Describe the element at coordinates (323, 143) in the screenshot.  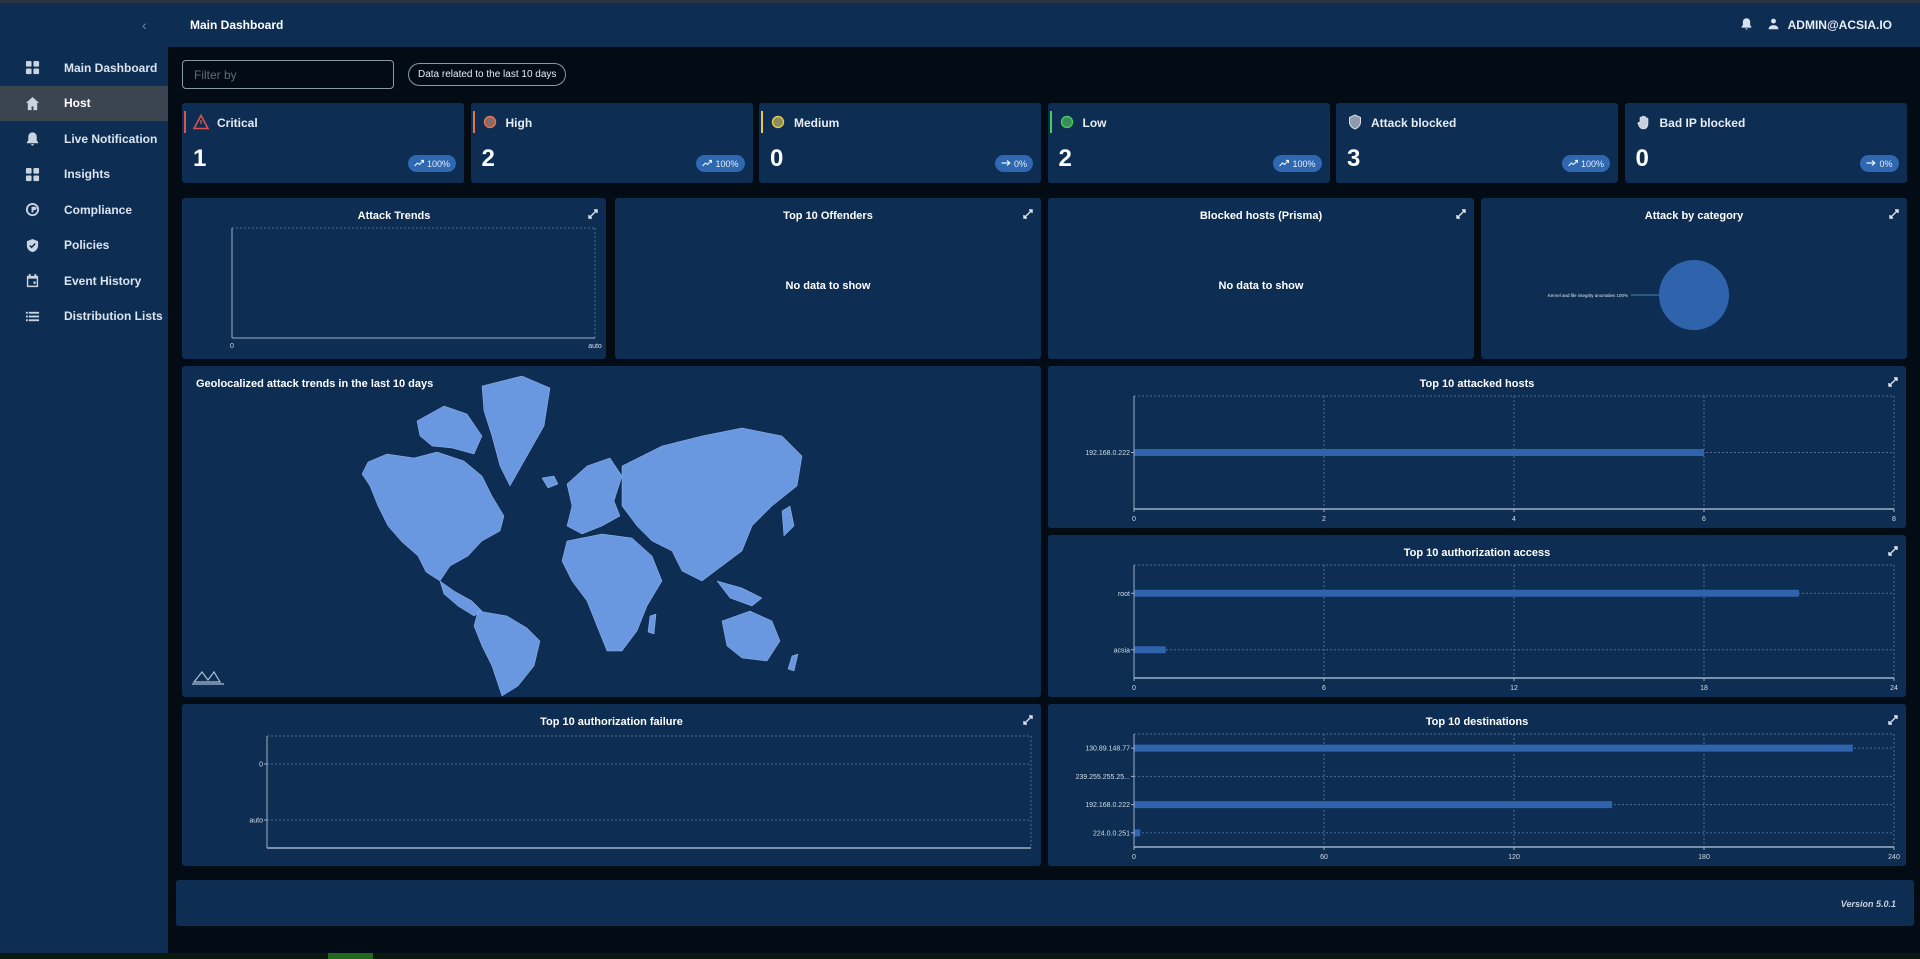
I see `stat-card-critical: Critical 1 100%` at that location.